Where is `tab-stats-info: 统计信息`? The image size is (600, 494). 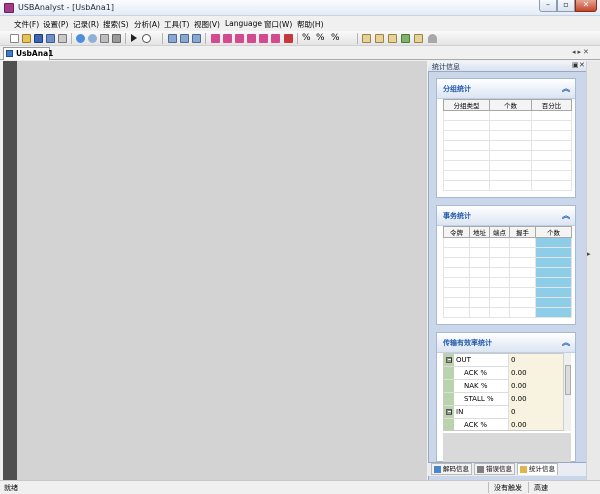
tab-stats-info: 统计信息 is located at coordinates (537, 469).